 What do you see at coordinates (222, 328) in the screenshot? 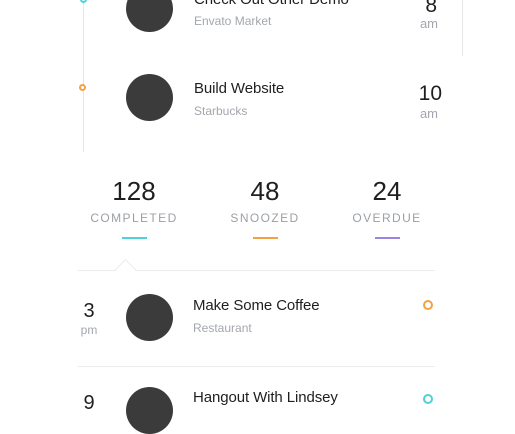
I see `list-item-subtitle: Restaurant` at bounding box center [222, 328].